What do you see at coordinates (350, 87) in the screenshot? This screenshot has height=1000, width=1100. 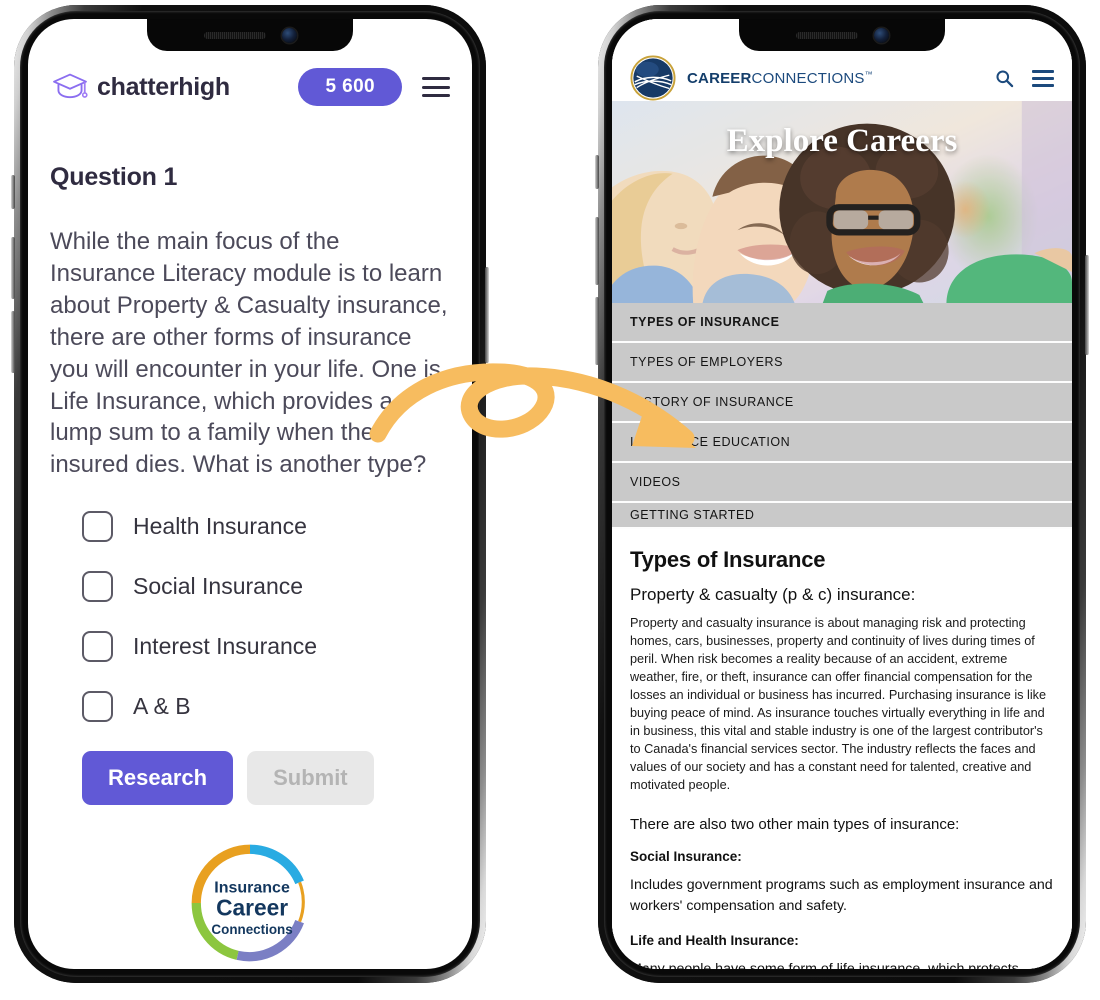 I see `points-badge: 5 600` at bounding box center [350, 87].